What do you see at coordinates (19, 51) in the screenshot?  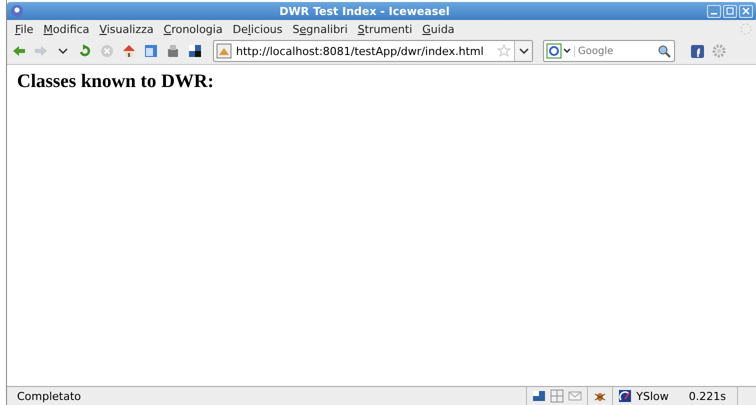 I see `back-button` at bounding box center [19, 51].